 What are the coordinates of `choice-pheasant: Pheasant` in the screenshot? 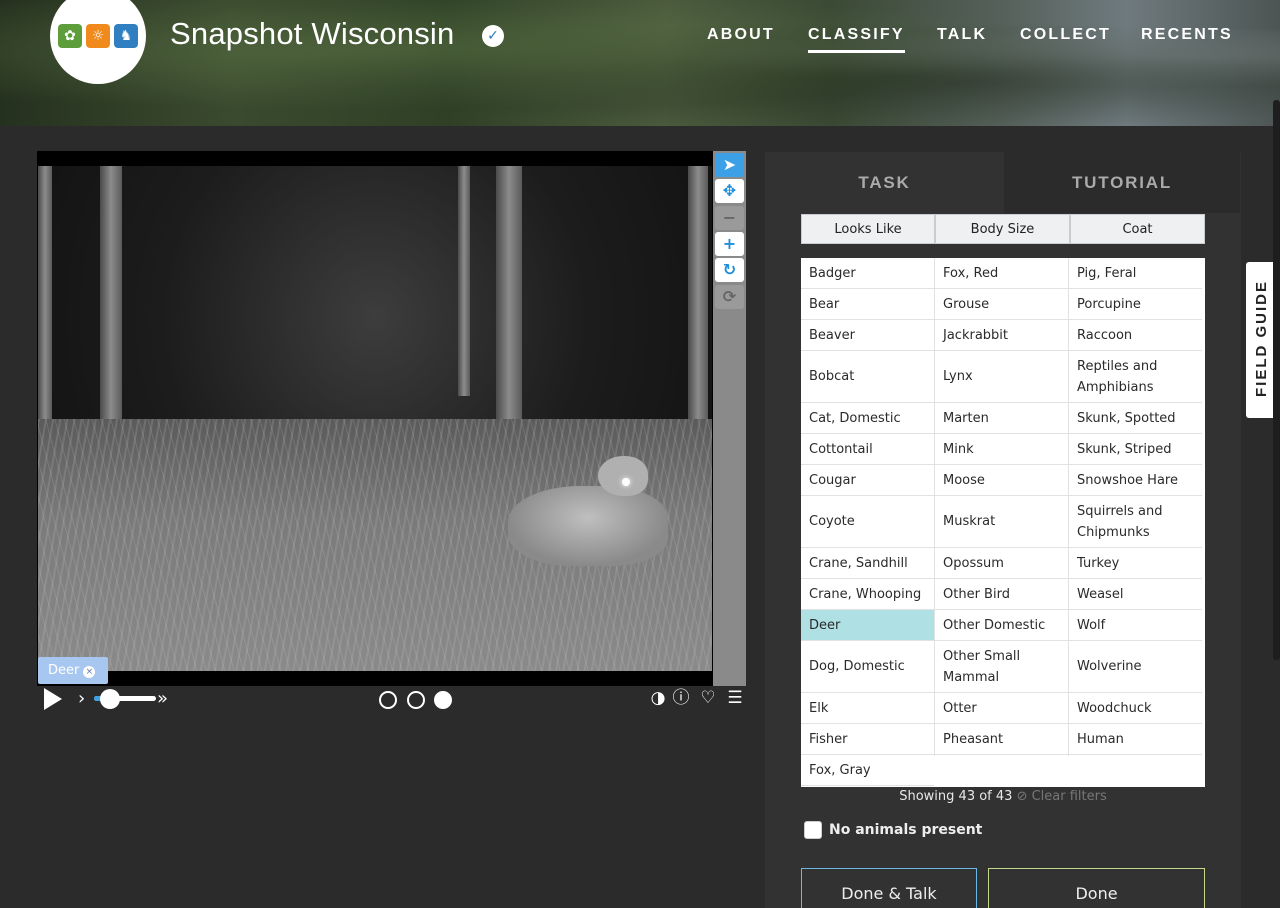 It's located at (1001, 739).